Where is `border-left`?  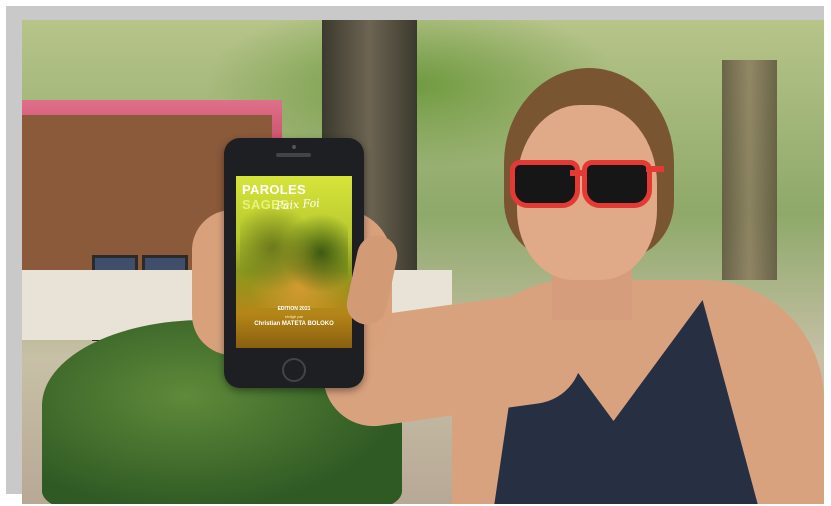 border-left is located at coordinates (14, 250).